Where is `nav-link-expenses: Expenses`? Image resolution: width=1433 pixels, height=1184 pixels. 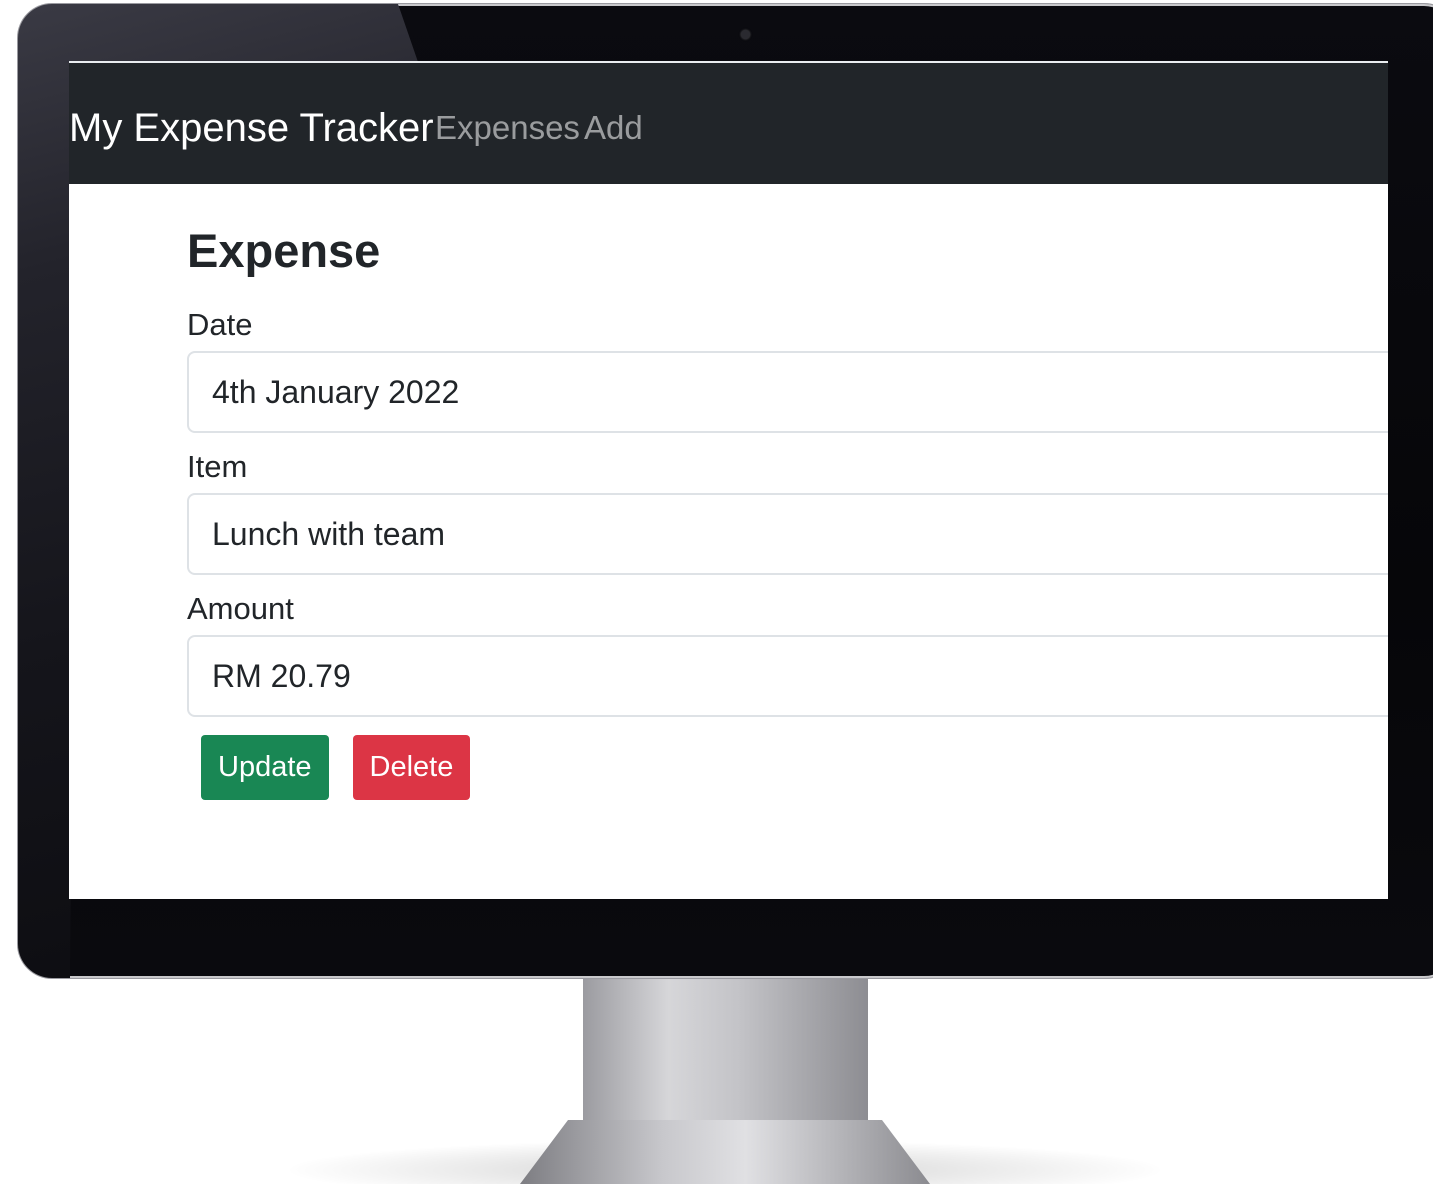
nav-link-expenses: Expenses is located at coordinates (507, 128).